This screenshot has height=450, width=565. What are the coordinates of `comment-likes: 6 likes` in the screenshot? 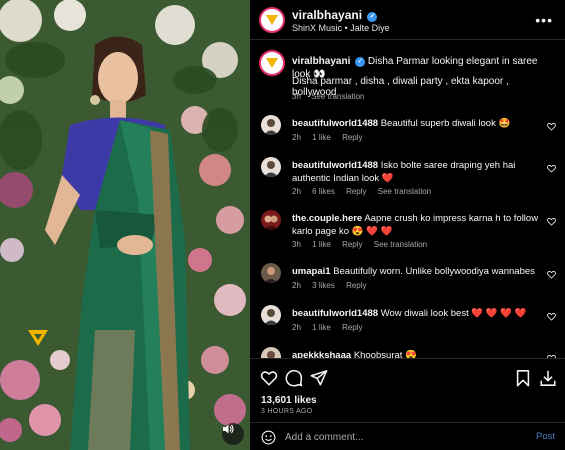 It's located at (323, 191).